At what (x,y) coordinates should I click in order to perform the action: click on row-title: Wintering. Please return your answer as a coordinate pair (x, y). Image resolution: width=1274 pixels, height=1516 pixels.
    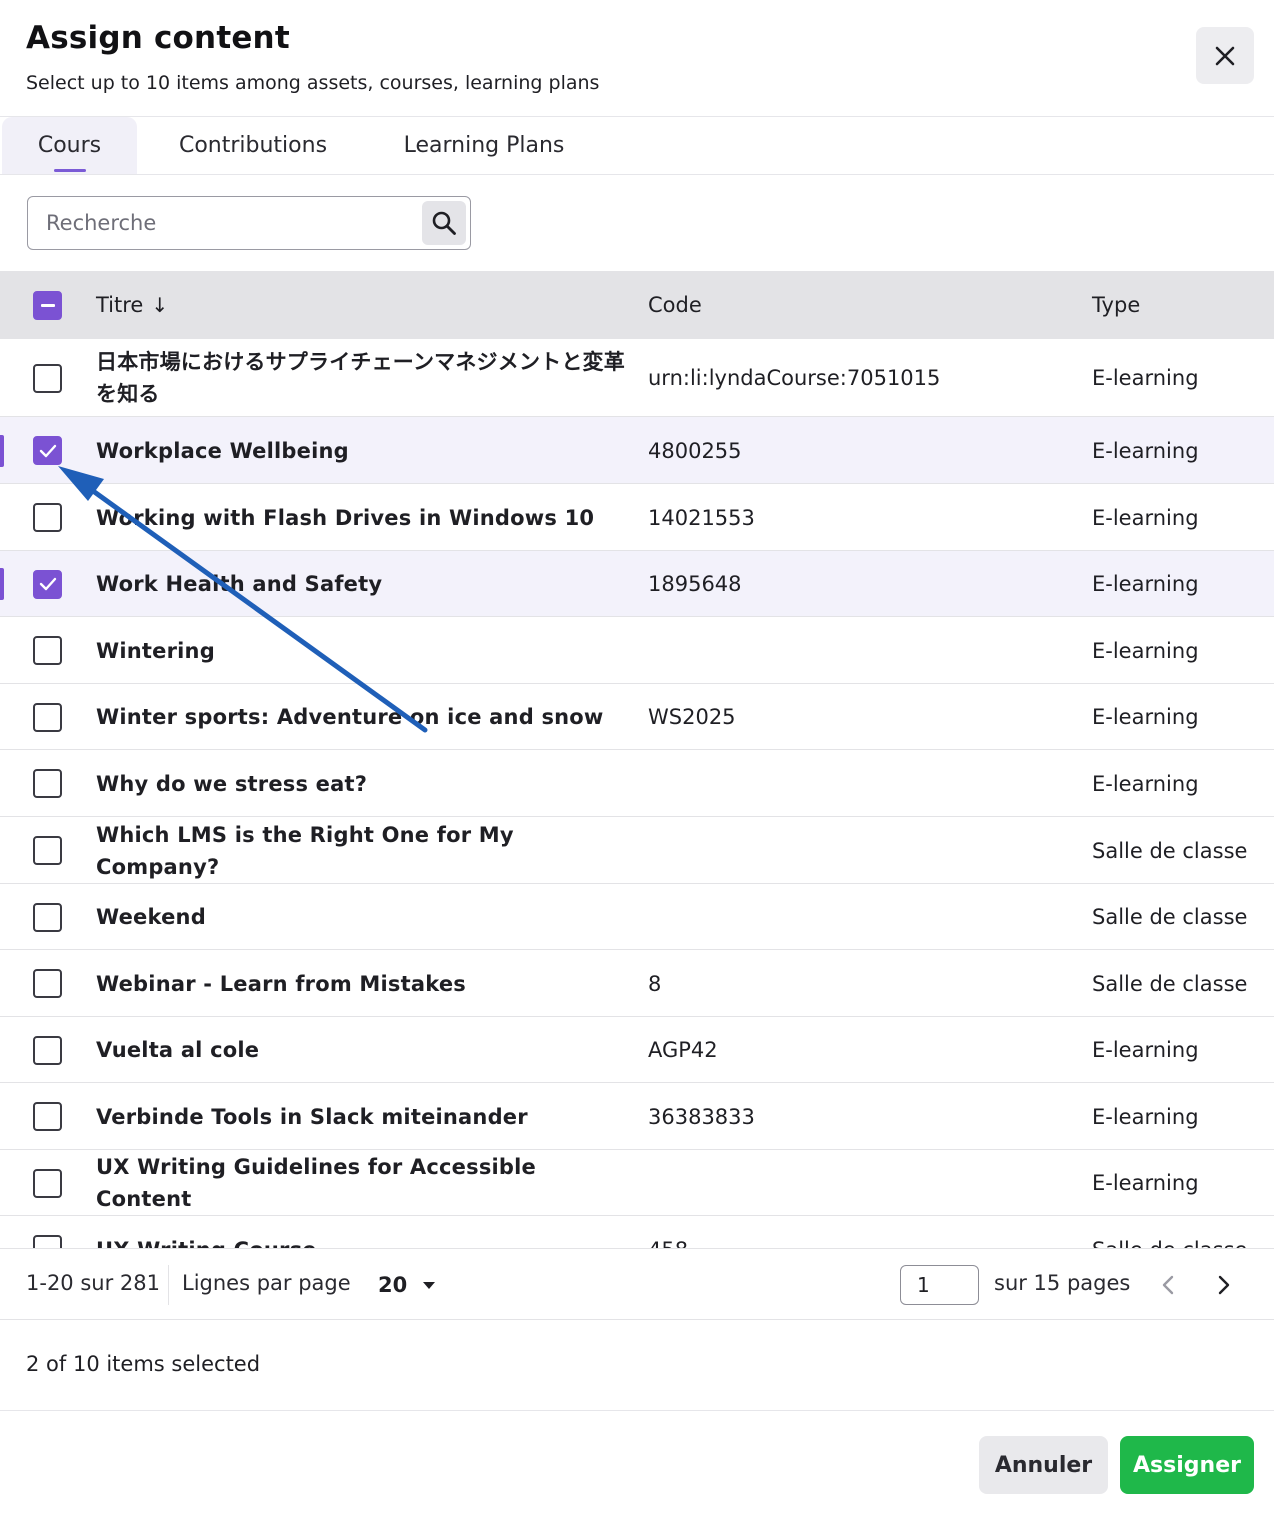
    Looking at the image, I should click on (155, 650).